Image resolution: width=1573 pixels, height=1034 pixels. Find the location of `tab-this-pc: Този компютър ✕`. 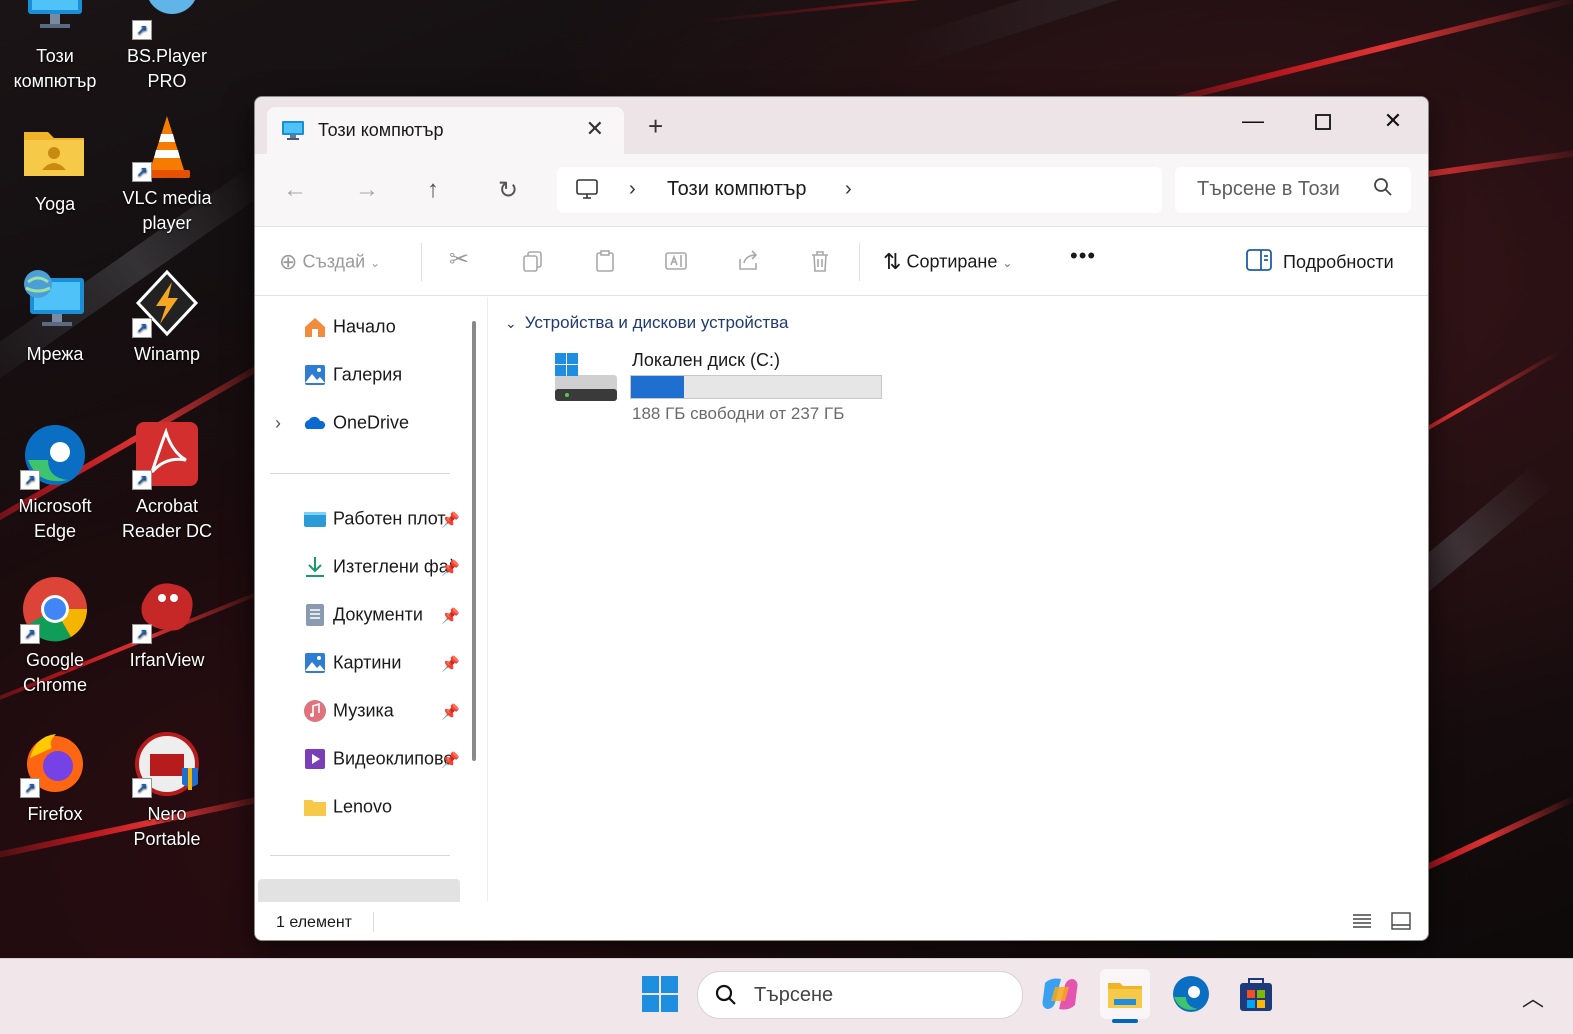

tab-this-pc: Този компютър ✕ is located at coordinates (445, 130).